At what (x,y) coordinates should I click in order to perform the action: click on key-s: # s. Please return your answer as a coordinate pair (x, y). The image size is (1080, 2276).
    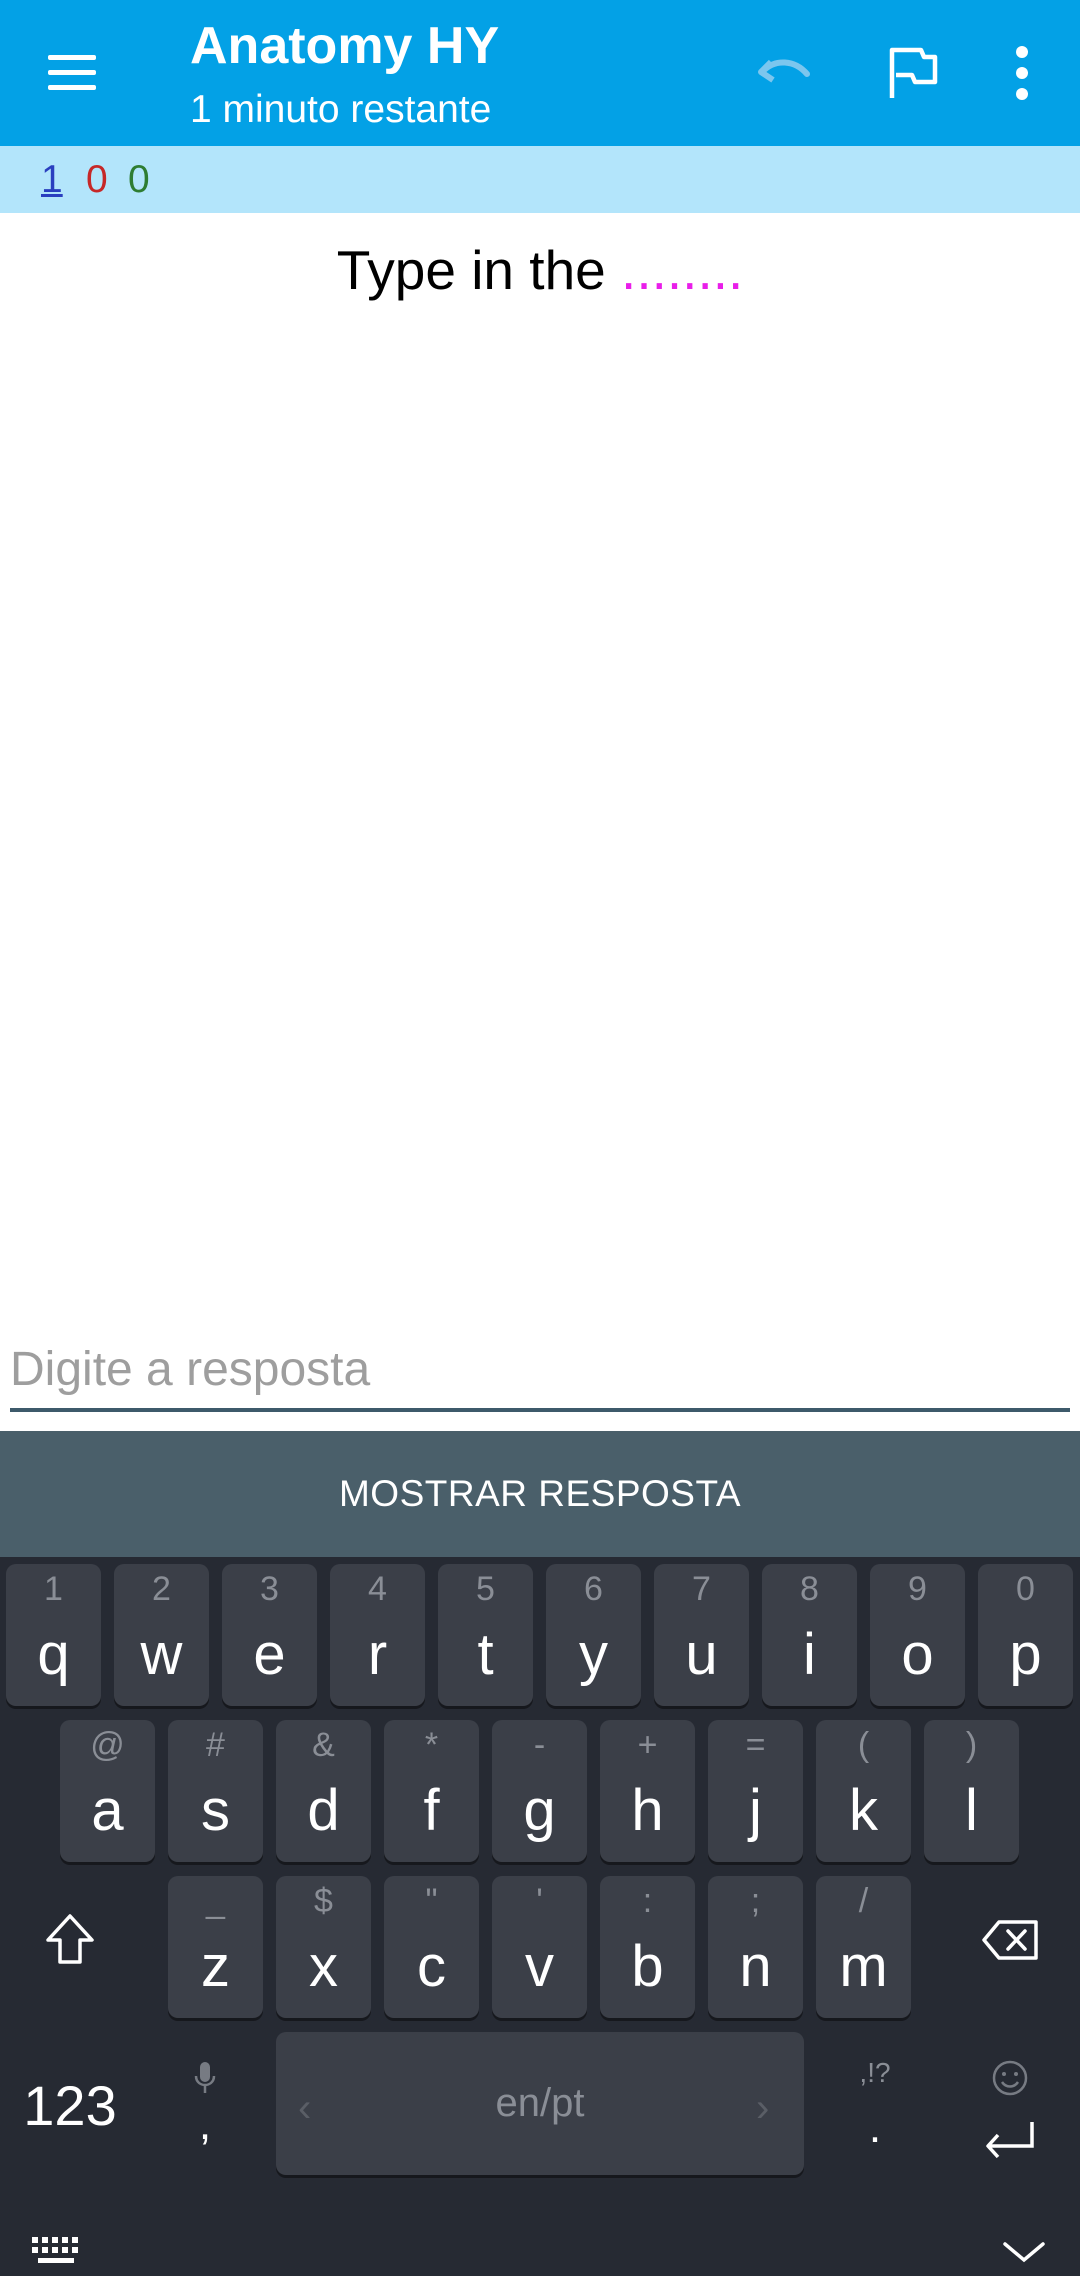
    Looking at the image, I should click on (215, 1791).